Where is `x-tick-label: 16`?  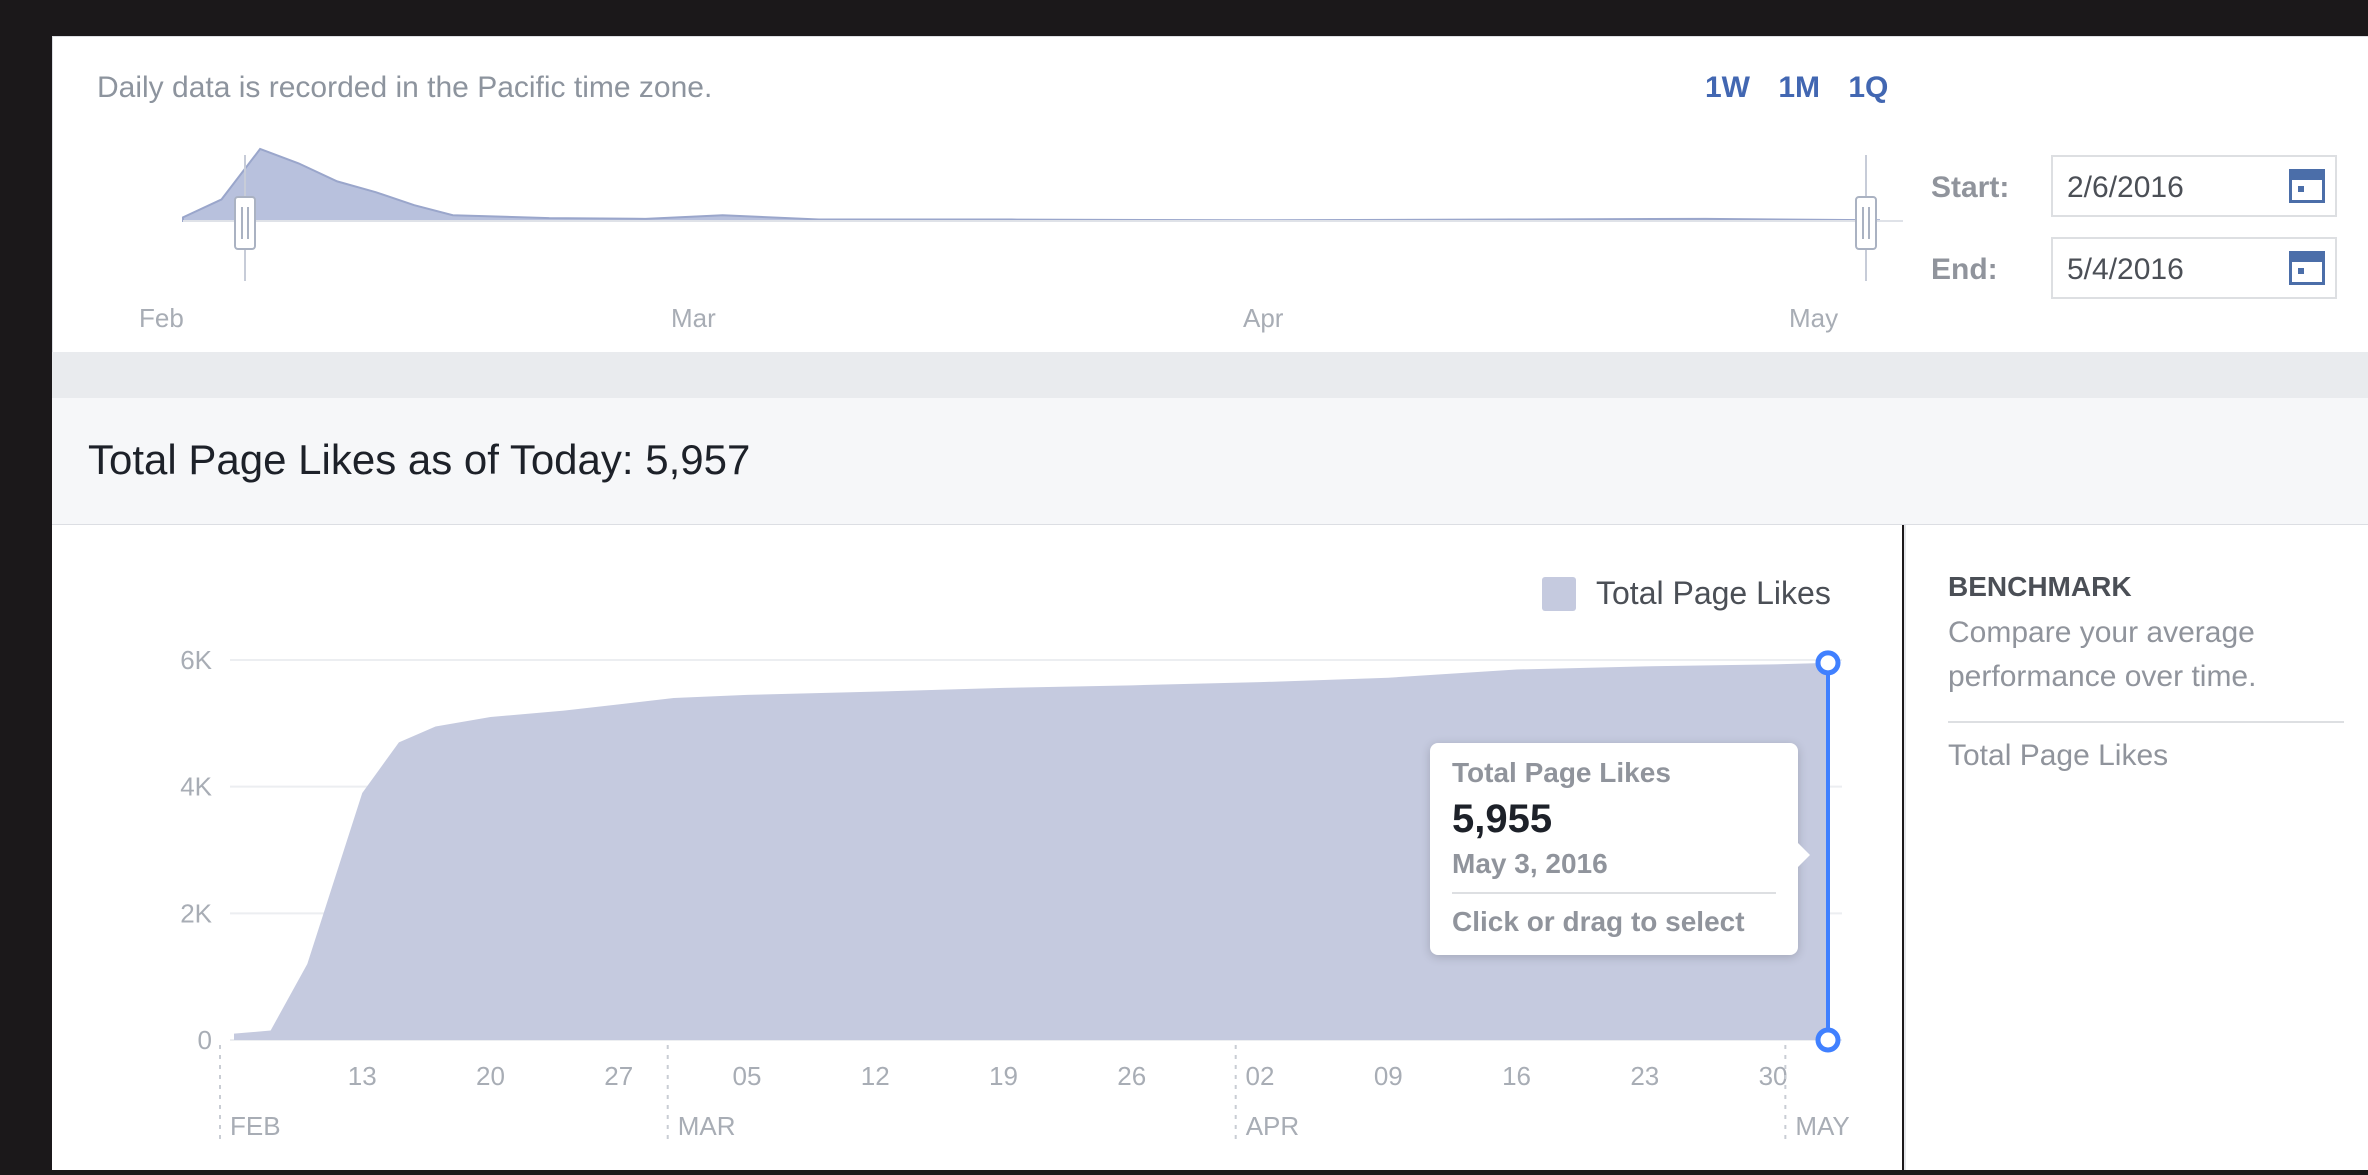 x-tick-label: 16 is located at coordinates (1516, 1076).